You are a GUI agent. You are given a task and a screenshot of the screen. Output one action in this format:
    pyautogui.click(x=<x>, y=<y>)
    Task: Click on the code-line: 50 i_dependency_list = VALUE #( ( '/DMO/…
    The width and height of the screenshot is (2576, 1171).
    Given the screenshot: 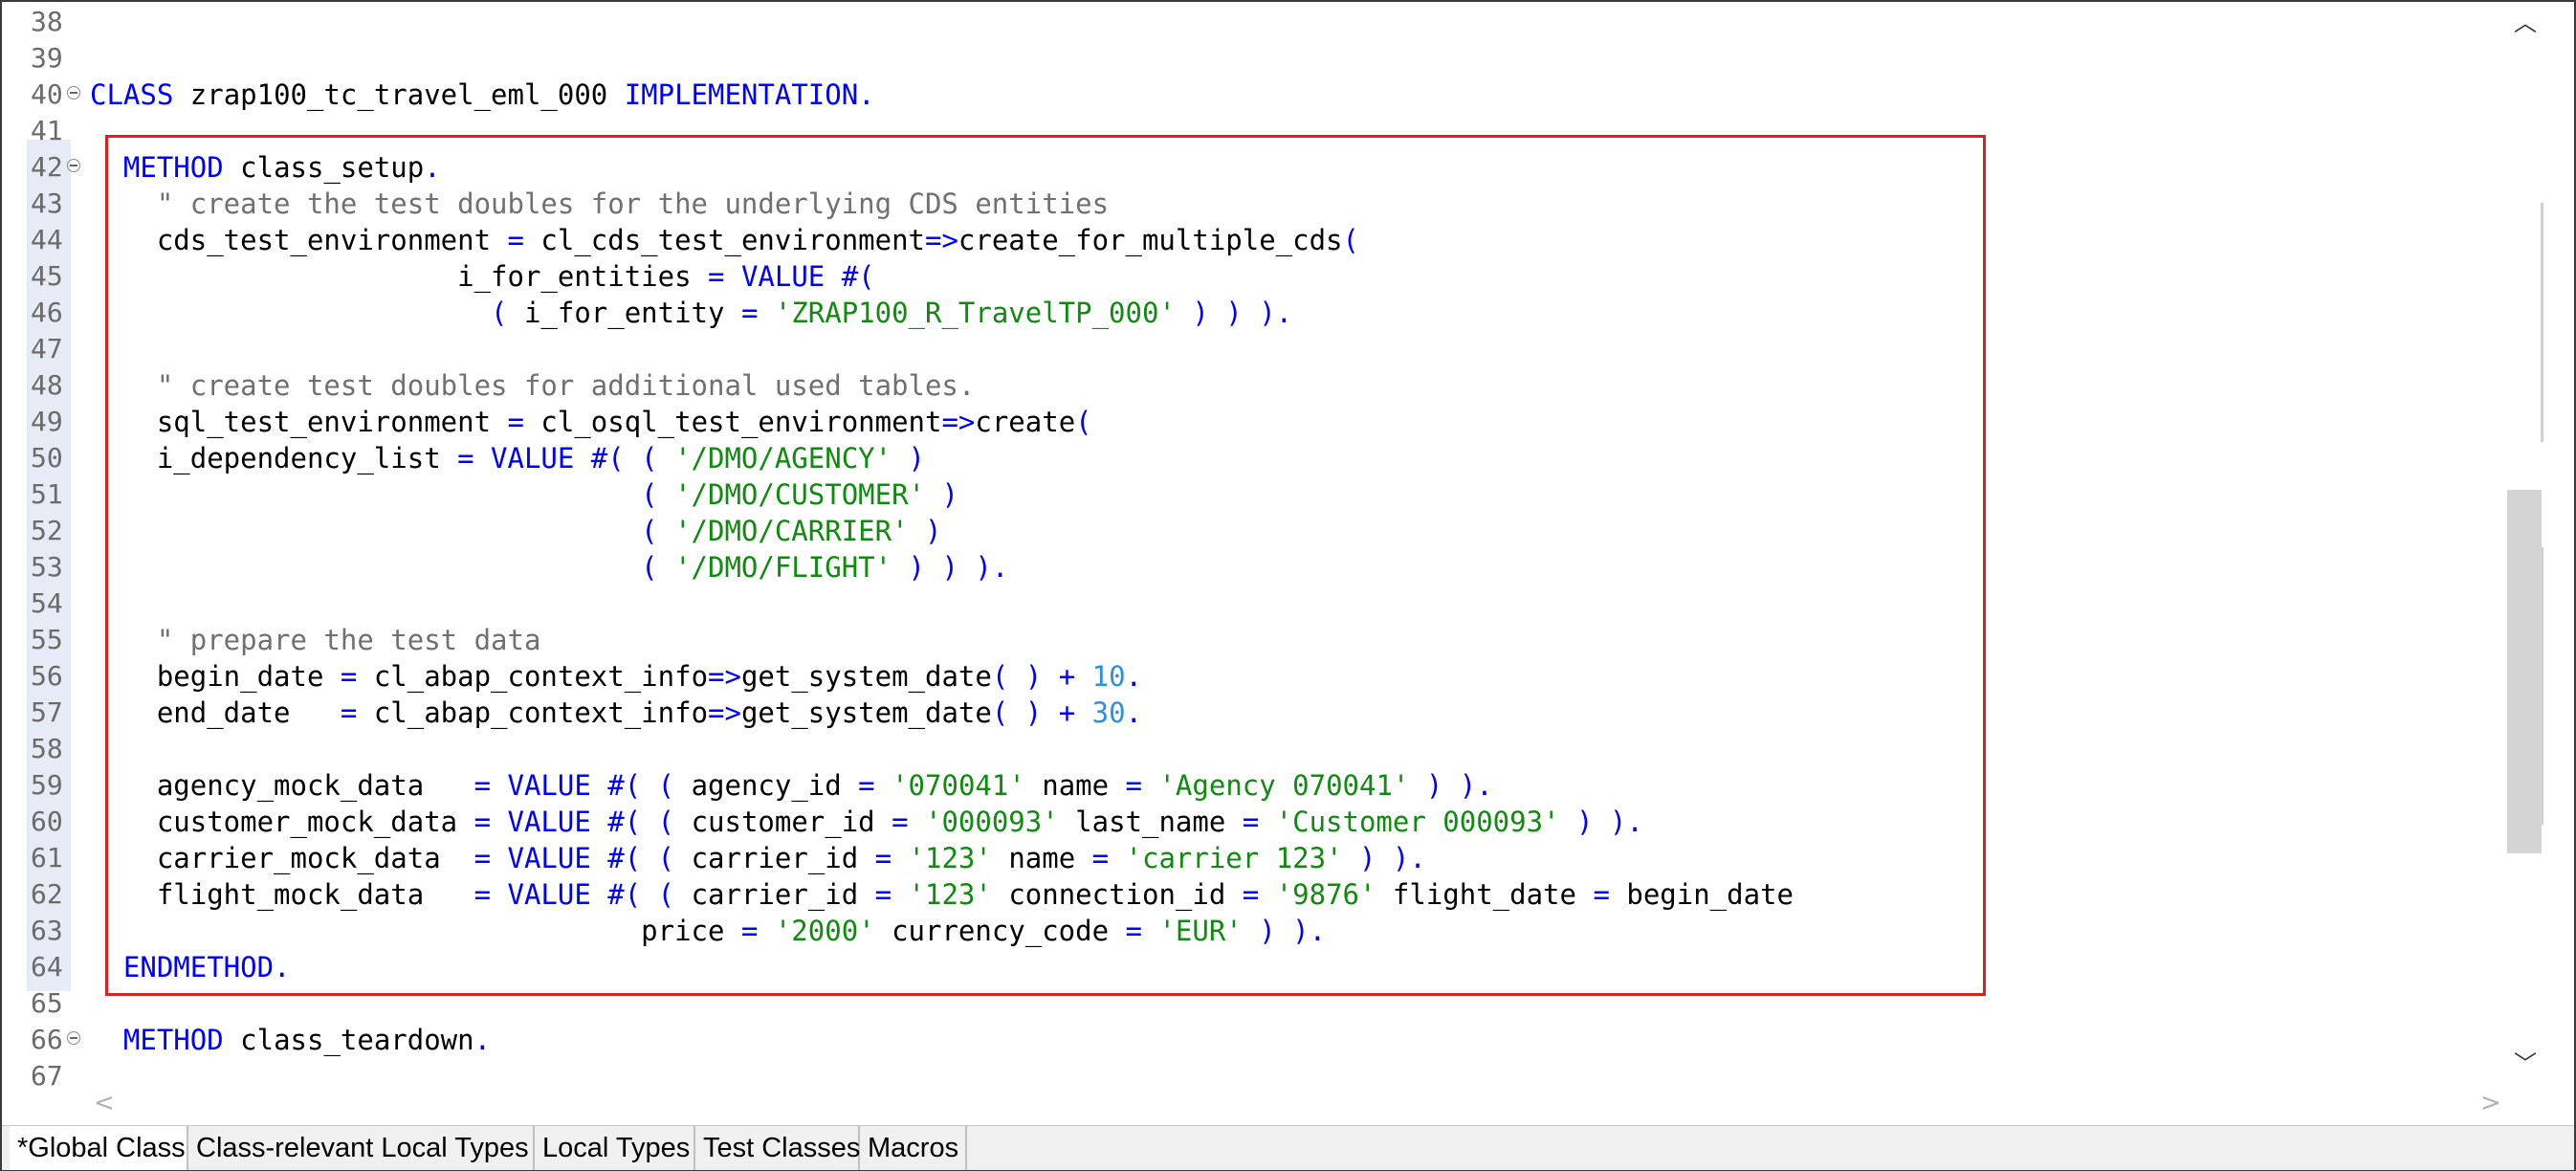 What is the action you would take?
    pyautogui.click(x=1245, y=458)
    